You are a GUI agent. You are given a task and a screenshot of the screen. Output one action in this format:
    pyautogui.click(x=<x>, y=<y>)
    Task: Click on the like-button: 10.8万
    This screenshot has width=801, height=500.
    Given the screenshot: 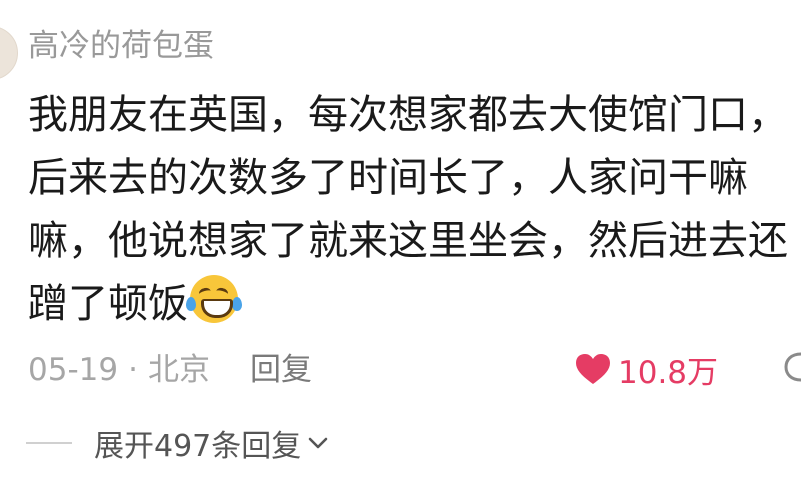 What is the action you would take?
    pyautogui.click(x=646, y=369)
    